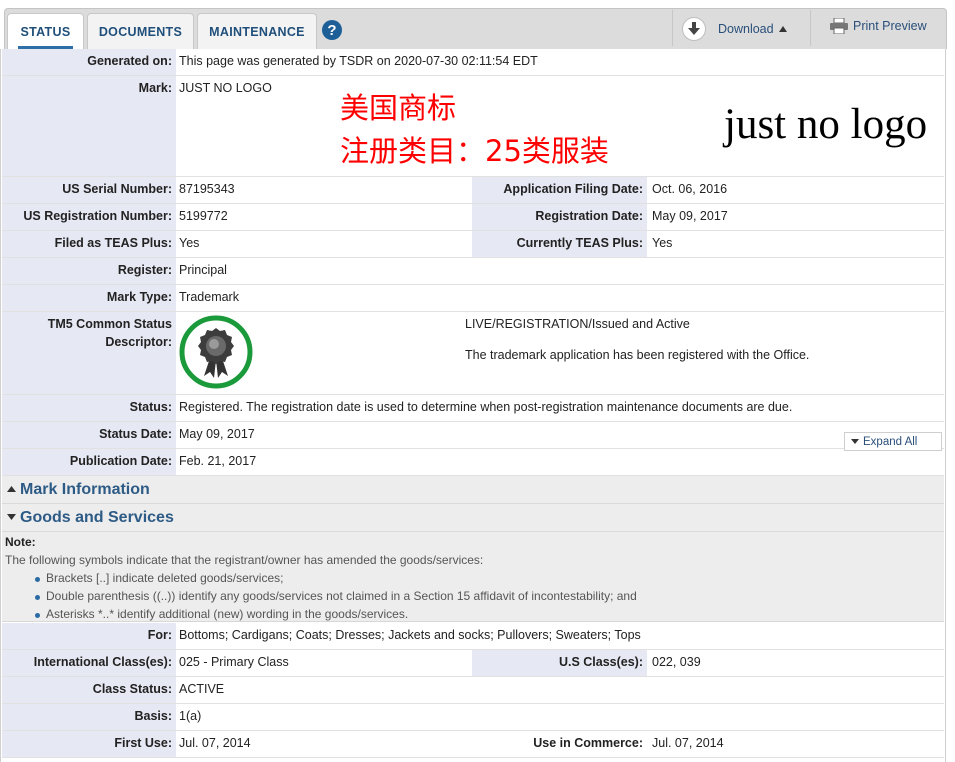 The height and width of the screenshot is (762, 955). What do you see at coordinates (139, 297) in the screenshot?
I see `field-label: Mark Type:` at bounding box center [139, 297].